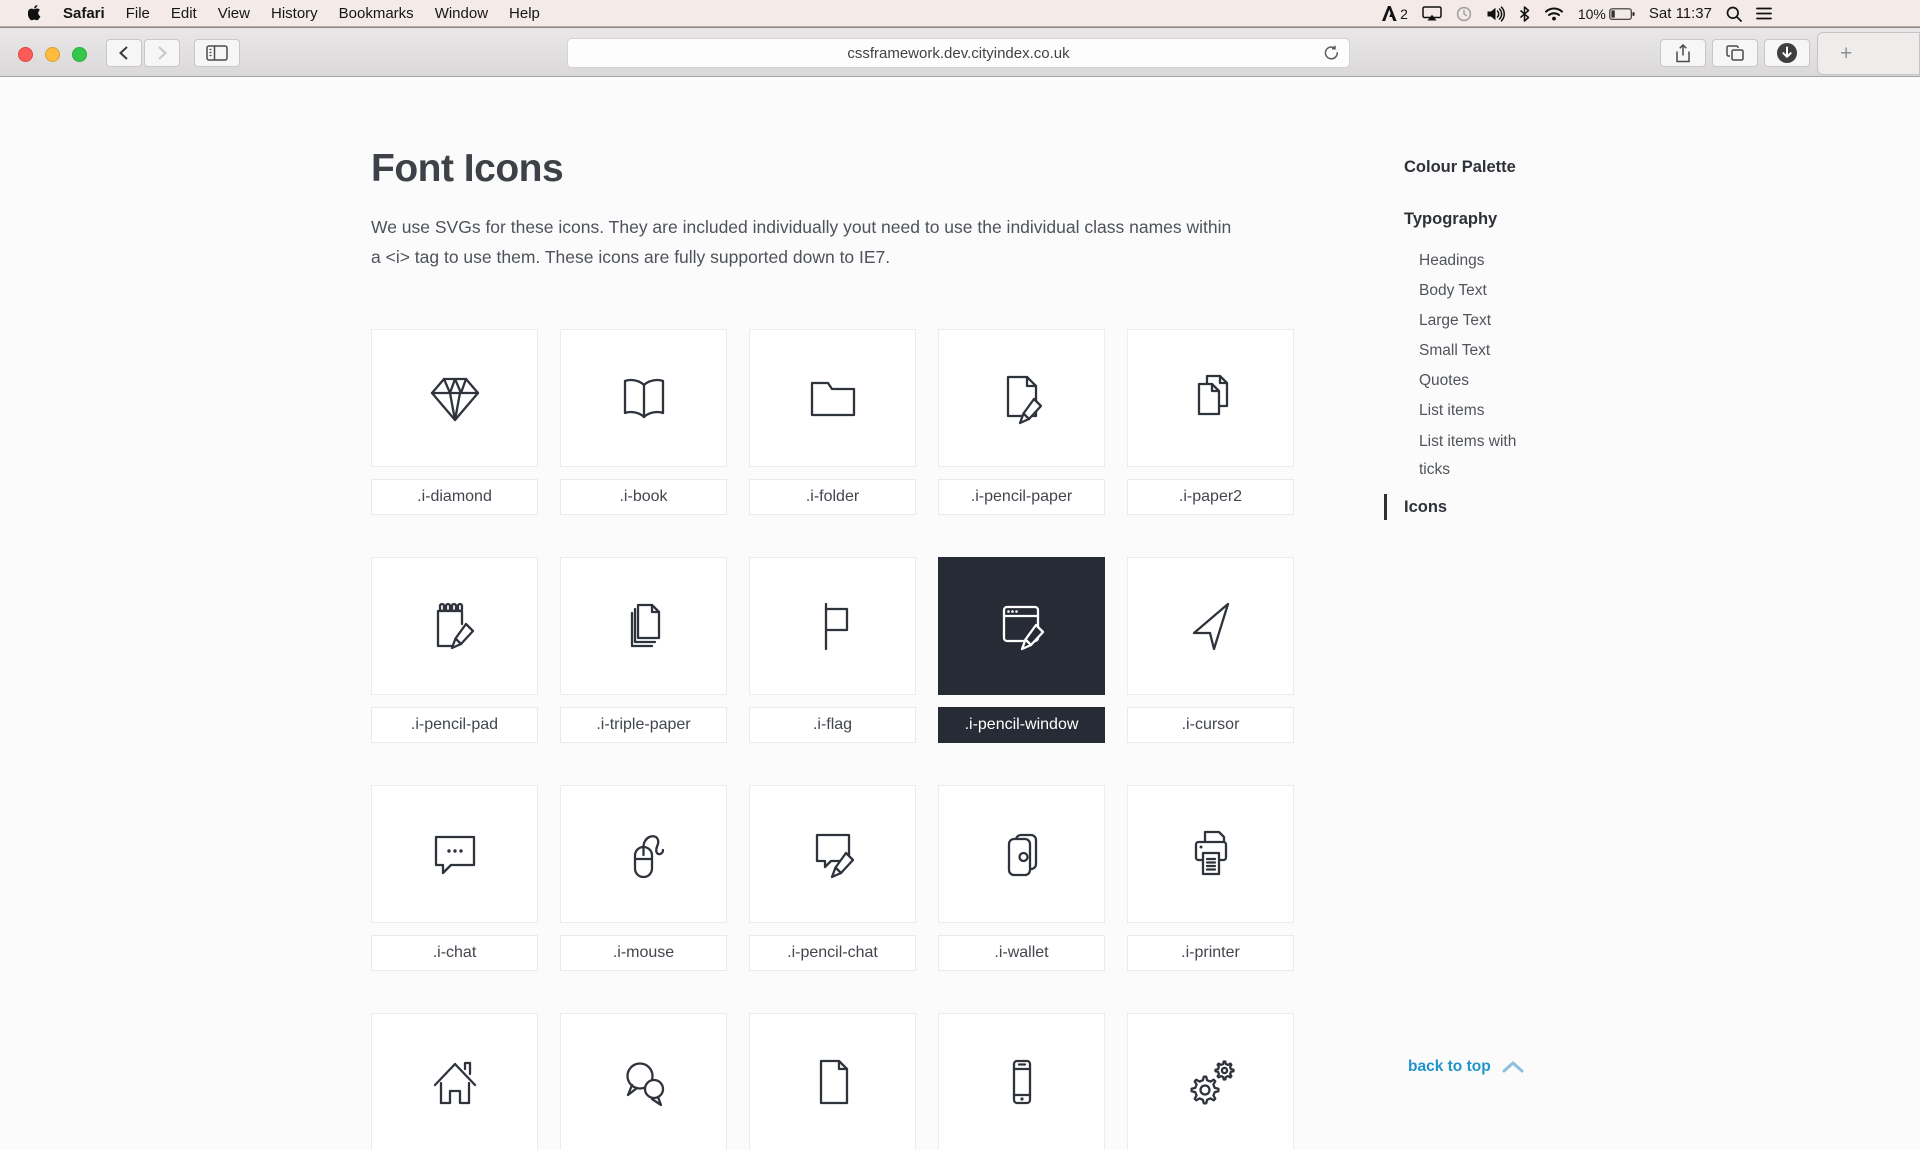 This screenshot has width=1920, height=1150. What do you see at coordinates (1464, 14) in the screenshot?
I see `time-machine-icon` at bounding box center [1464, 14].